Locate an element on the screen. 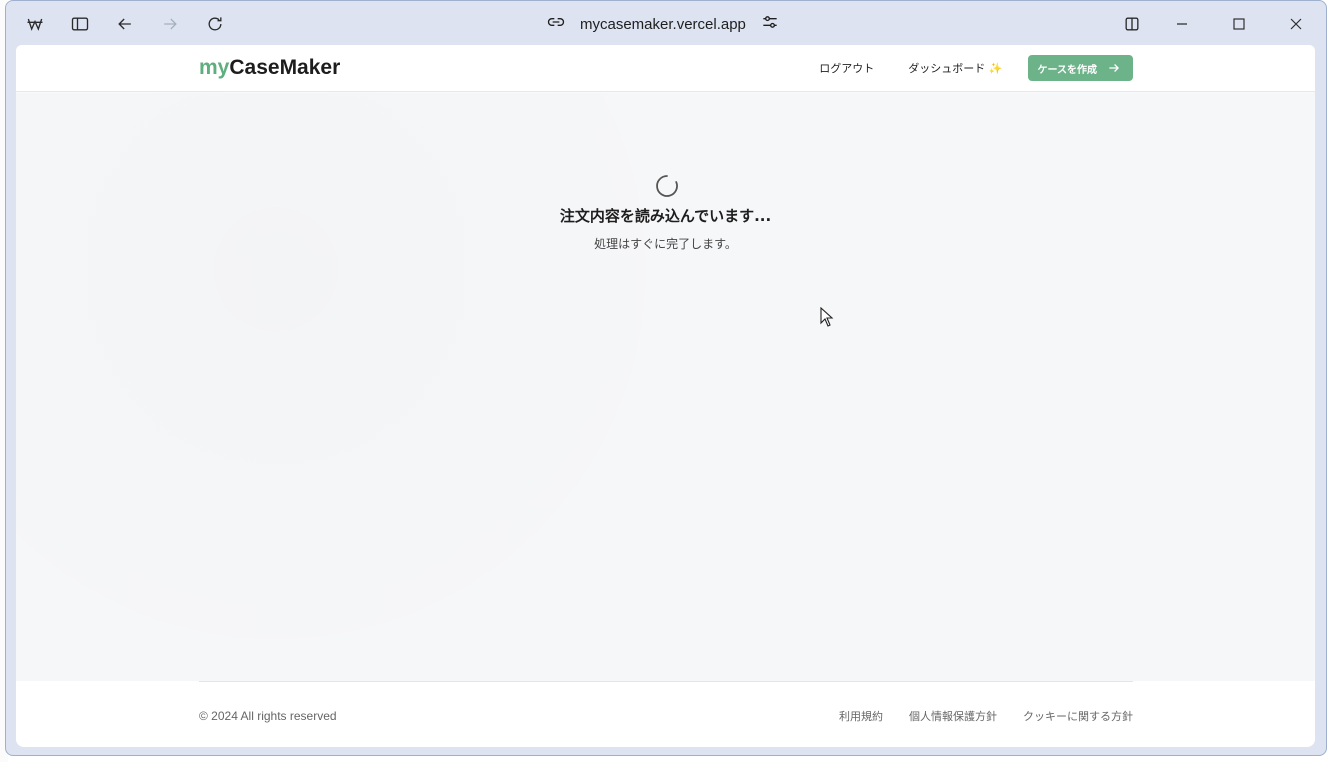 This screenshot has width=1328, height=762. address-bar: mycasemaker.vercel.app is located at coordinates (663, 24).